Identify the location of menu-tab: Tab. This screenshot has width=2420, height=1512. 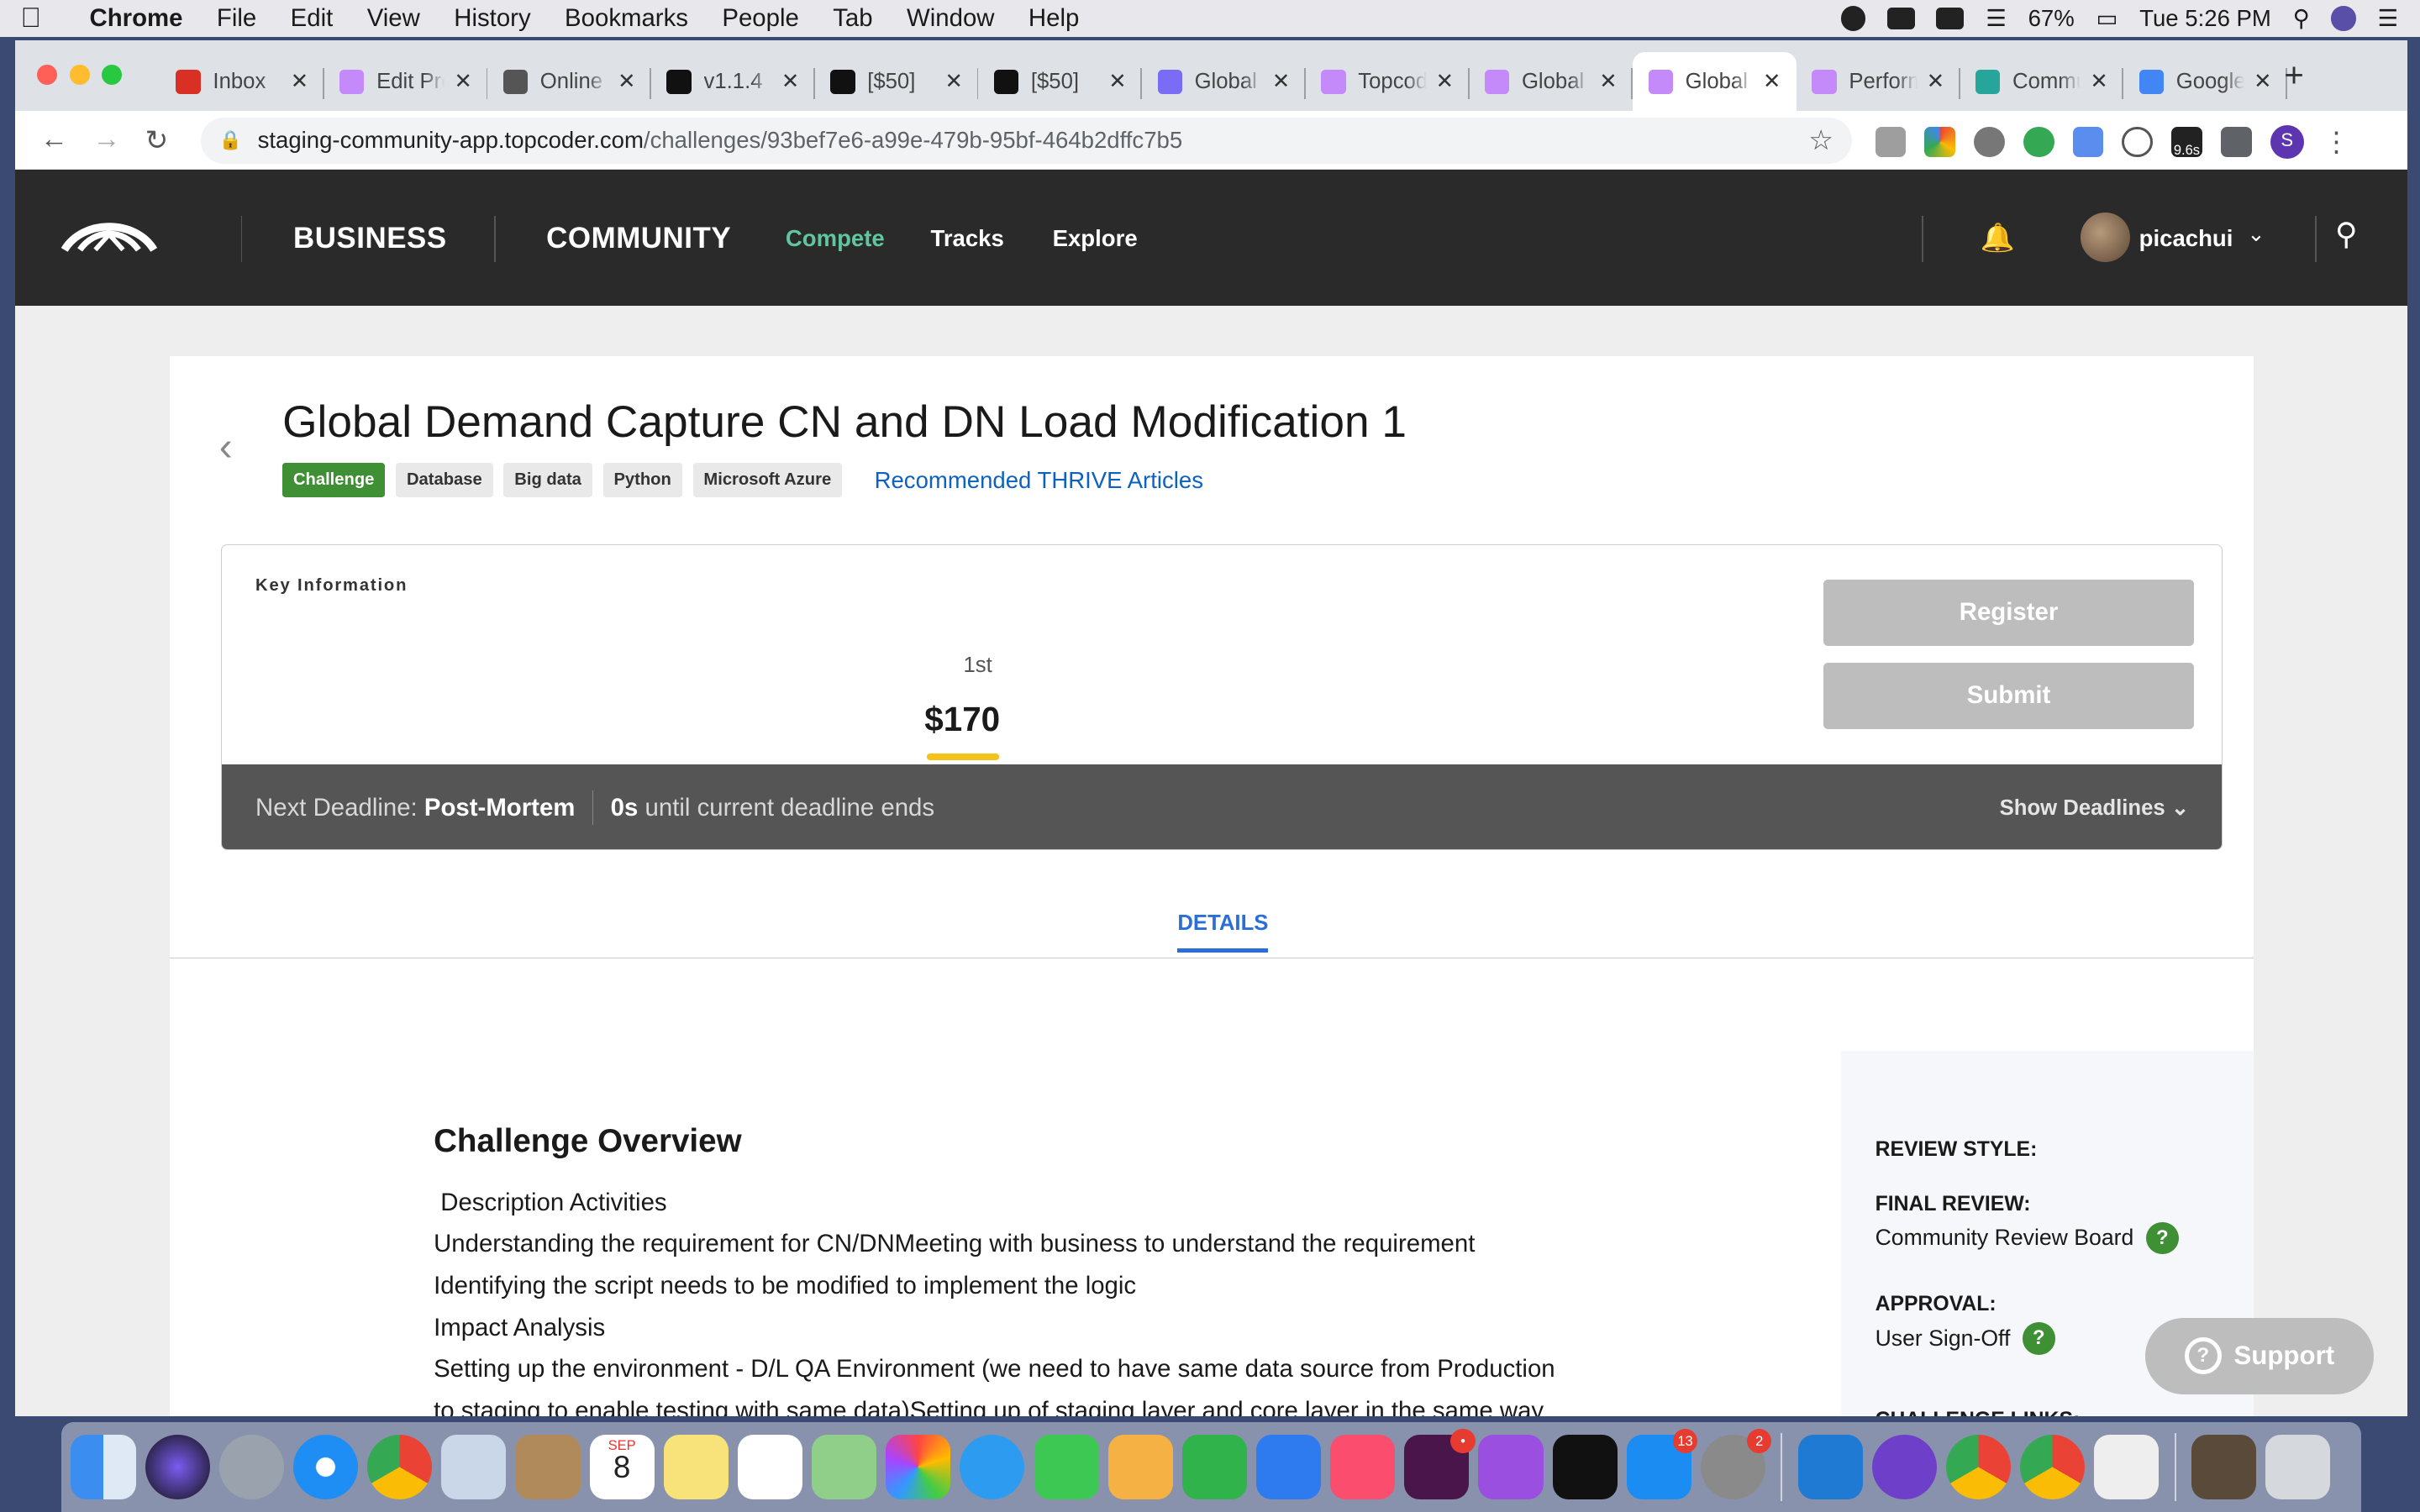
(853, 18).